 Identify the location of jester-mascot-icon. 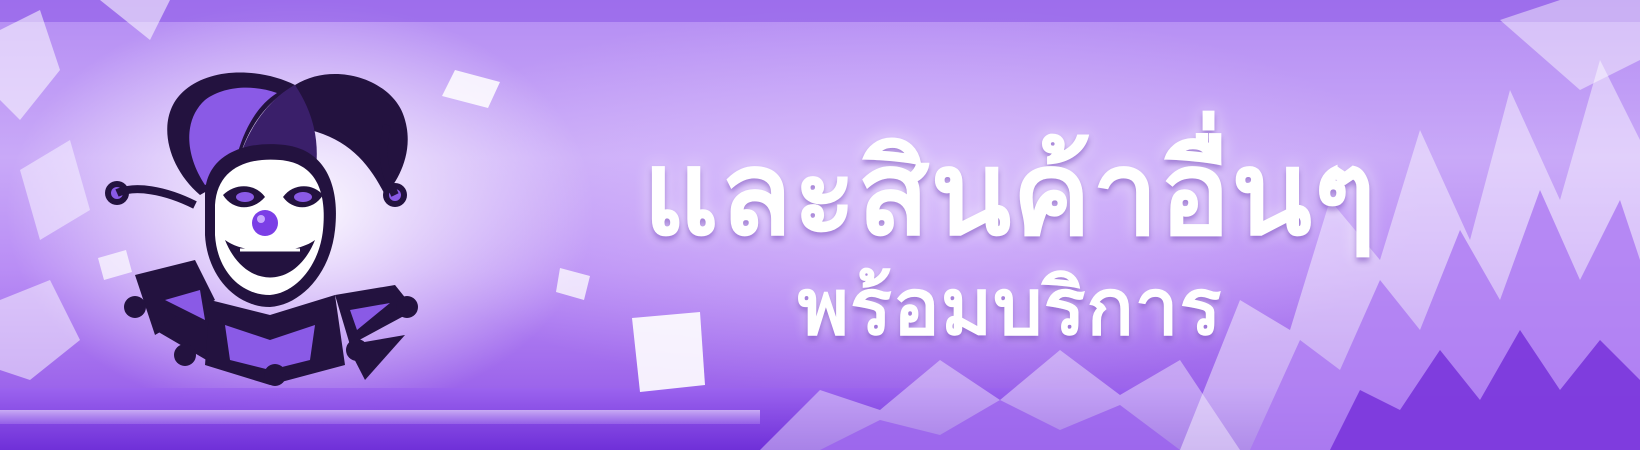
(261, 229).